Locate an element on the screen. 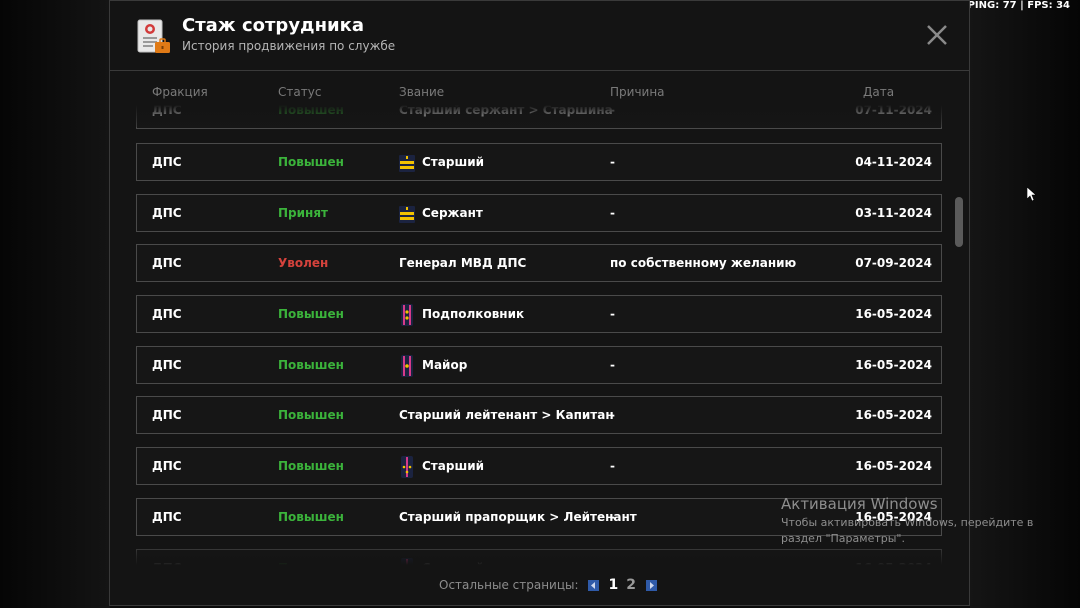  dialog-title: Стаж сотрудника is located at coordinates (273, 25).